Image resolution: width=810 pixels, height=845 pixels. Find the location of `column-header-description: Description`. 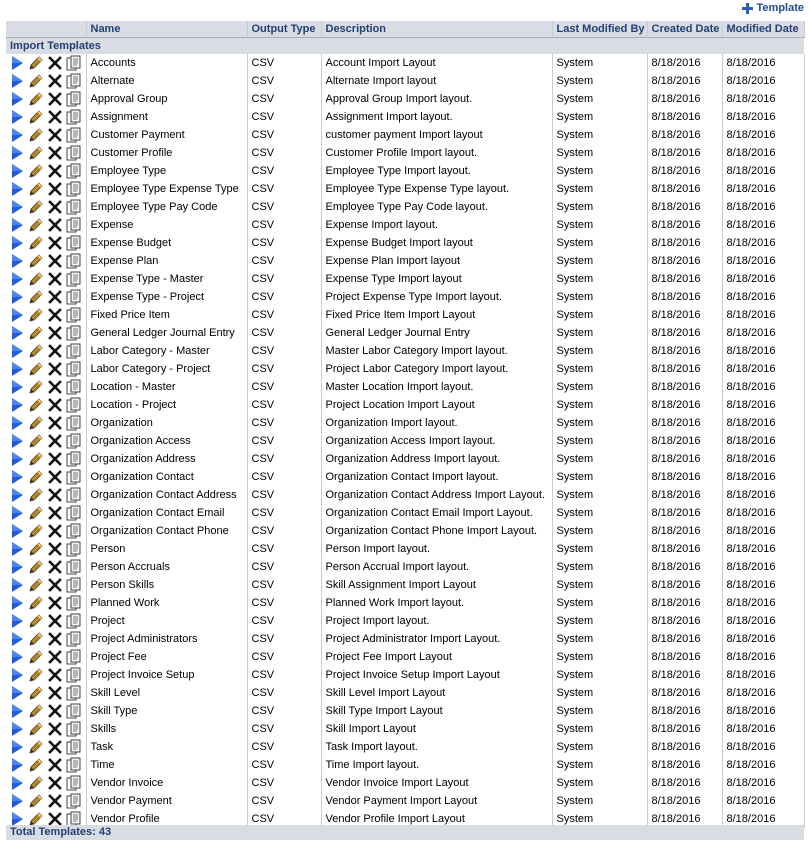

column-header-description: Description is located at coordinates (437, 29).